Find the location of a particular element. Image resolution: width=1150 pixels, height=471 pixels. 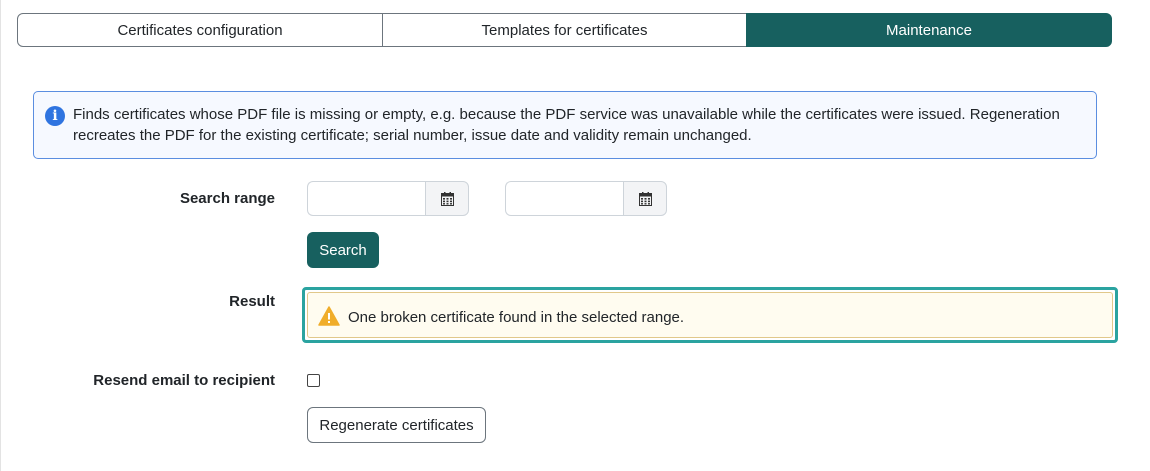

regenerate-certificates-button: Regenerate certificates is located at coordinates (396, 425).